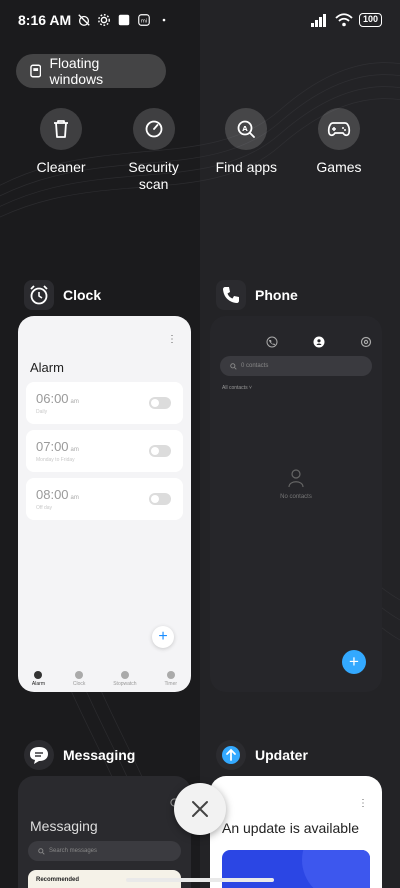 The image size is (400, 888). What do you see at coordinates (52, 494) in the screenshot?
I see `alarm-time: 08:00` at bounding box center [52, 494].